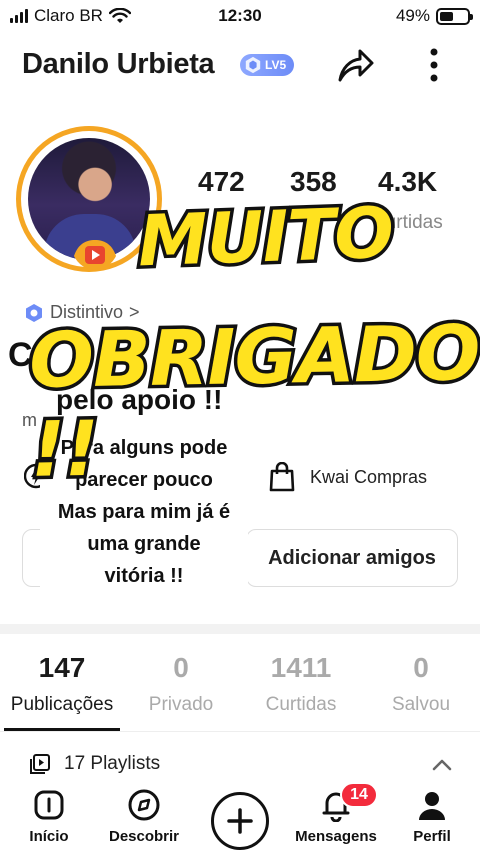 Image resolution: width=480 pixels, height=852 pixels. What do you see at coordinates (276, 65) in the screenshot?
I see `level-text: LV5` at bounding box center [276, 65].